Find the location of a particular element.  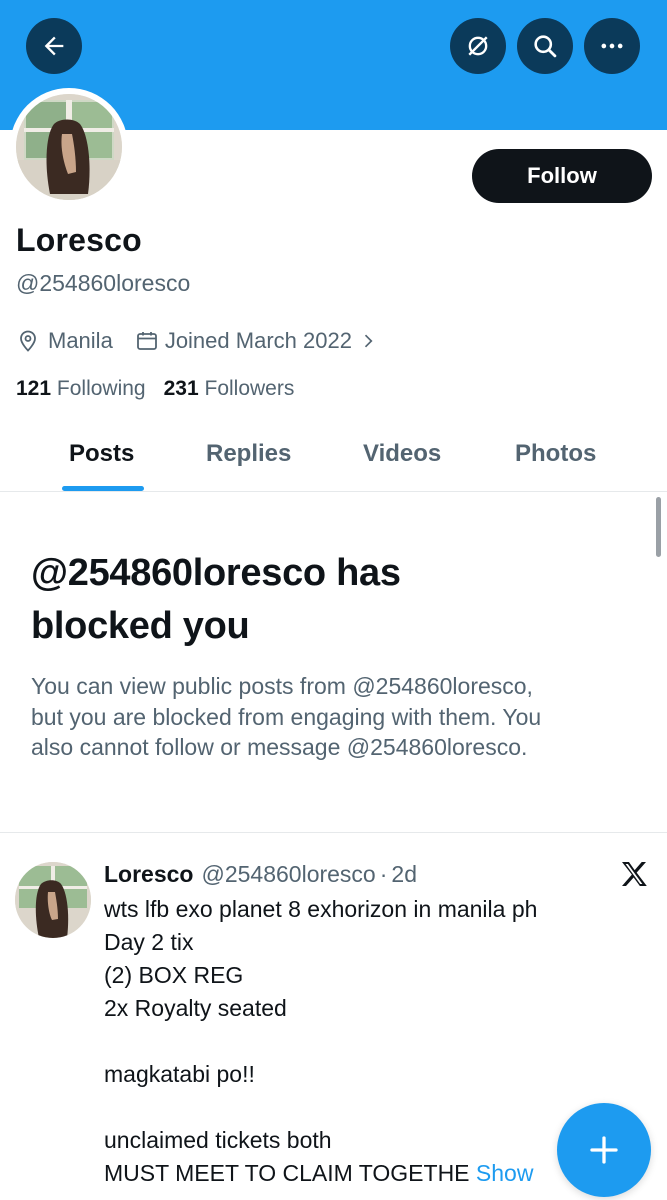

tab-videos: Videos is located at coordinates (402, 454).